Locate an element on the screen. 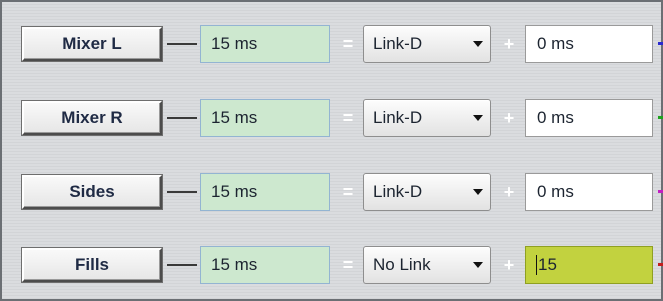  text-cursor is located at coordinates (536, 265).